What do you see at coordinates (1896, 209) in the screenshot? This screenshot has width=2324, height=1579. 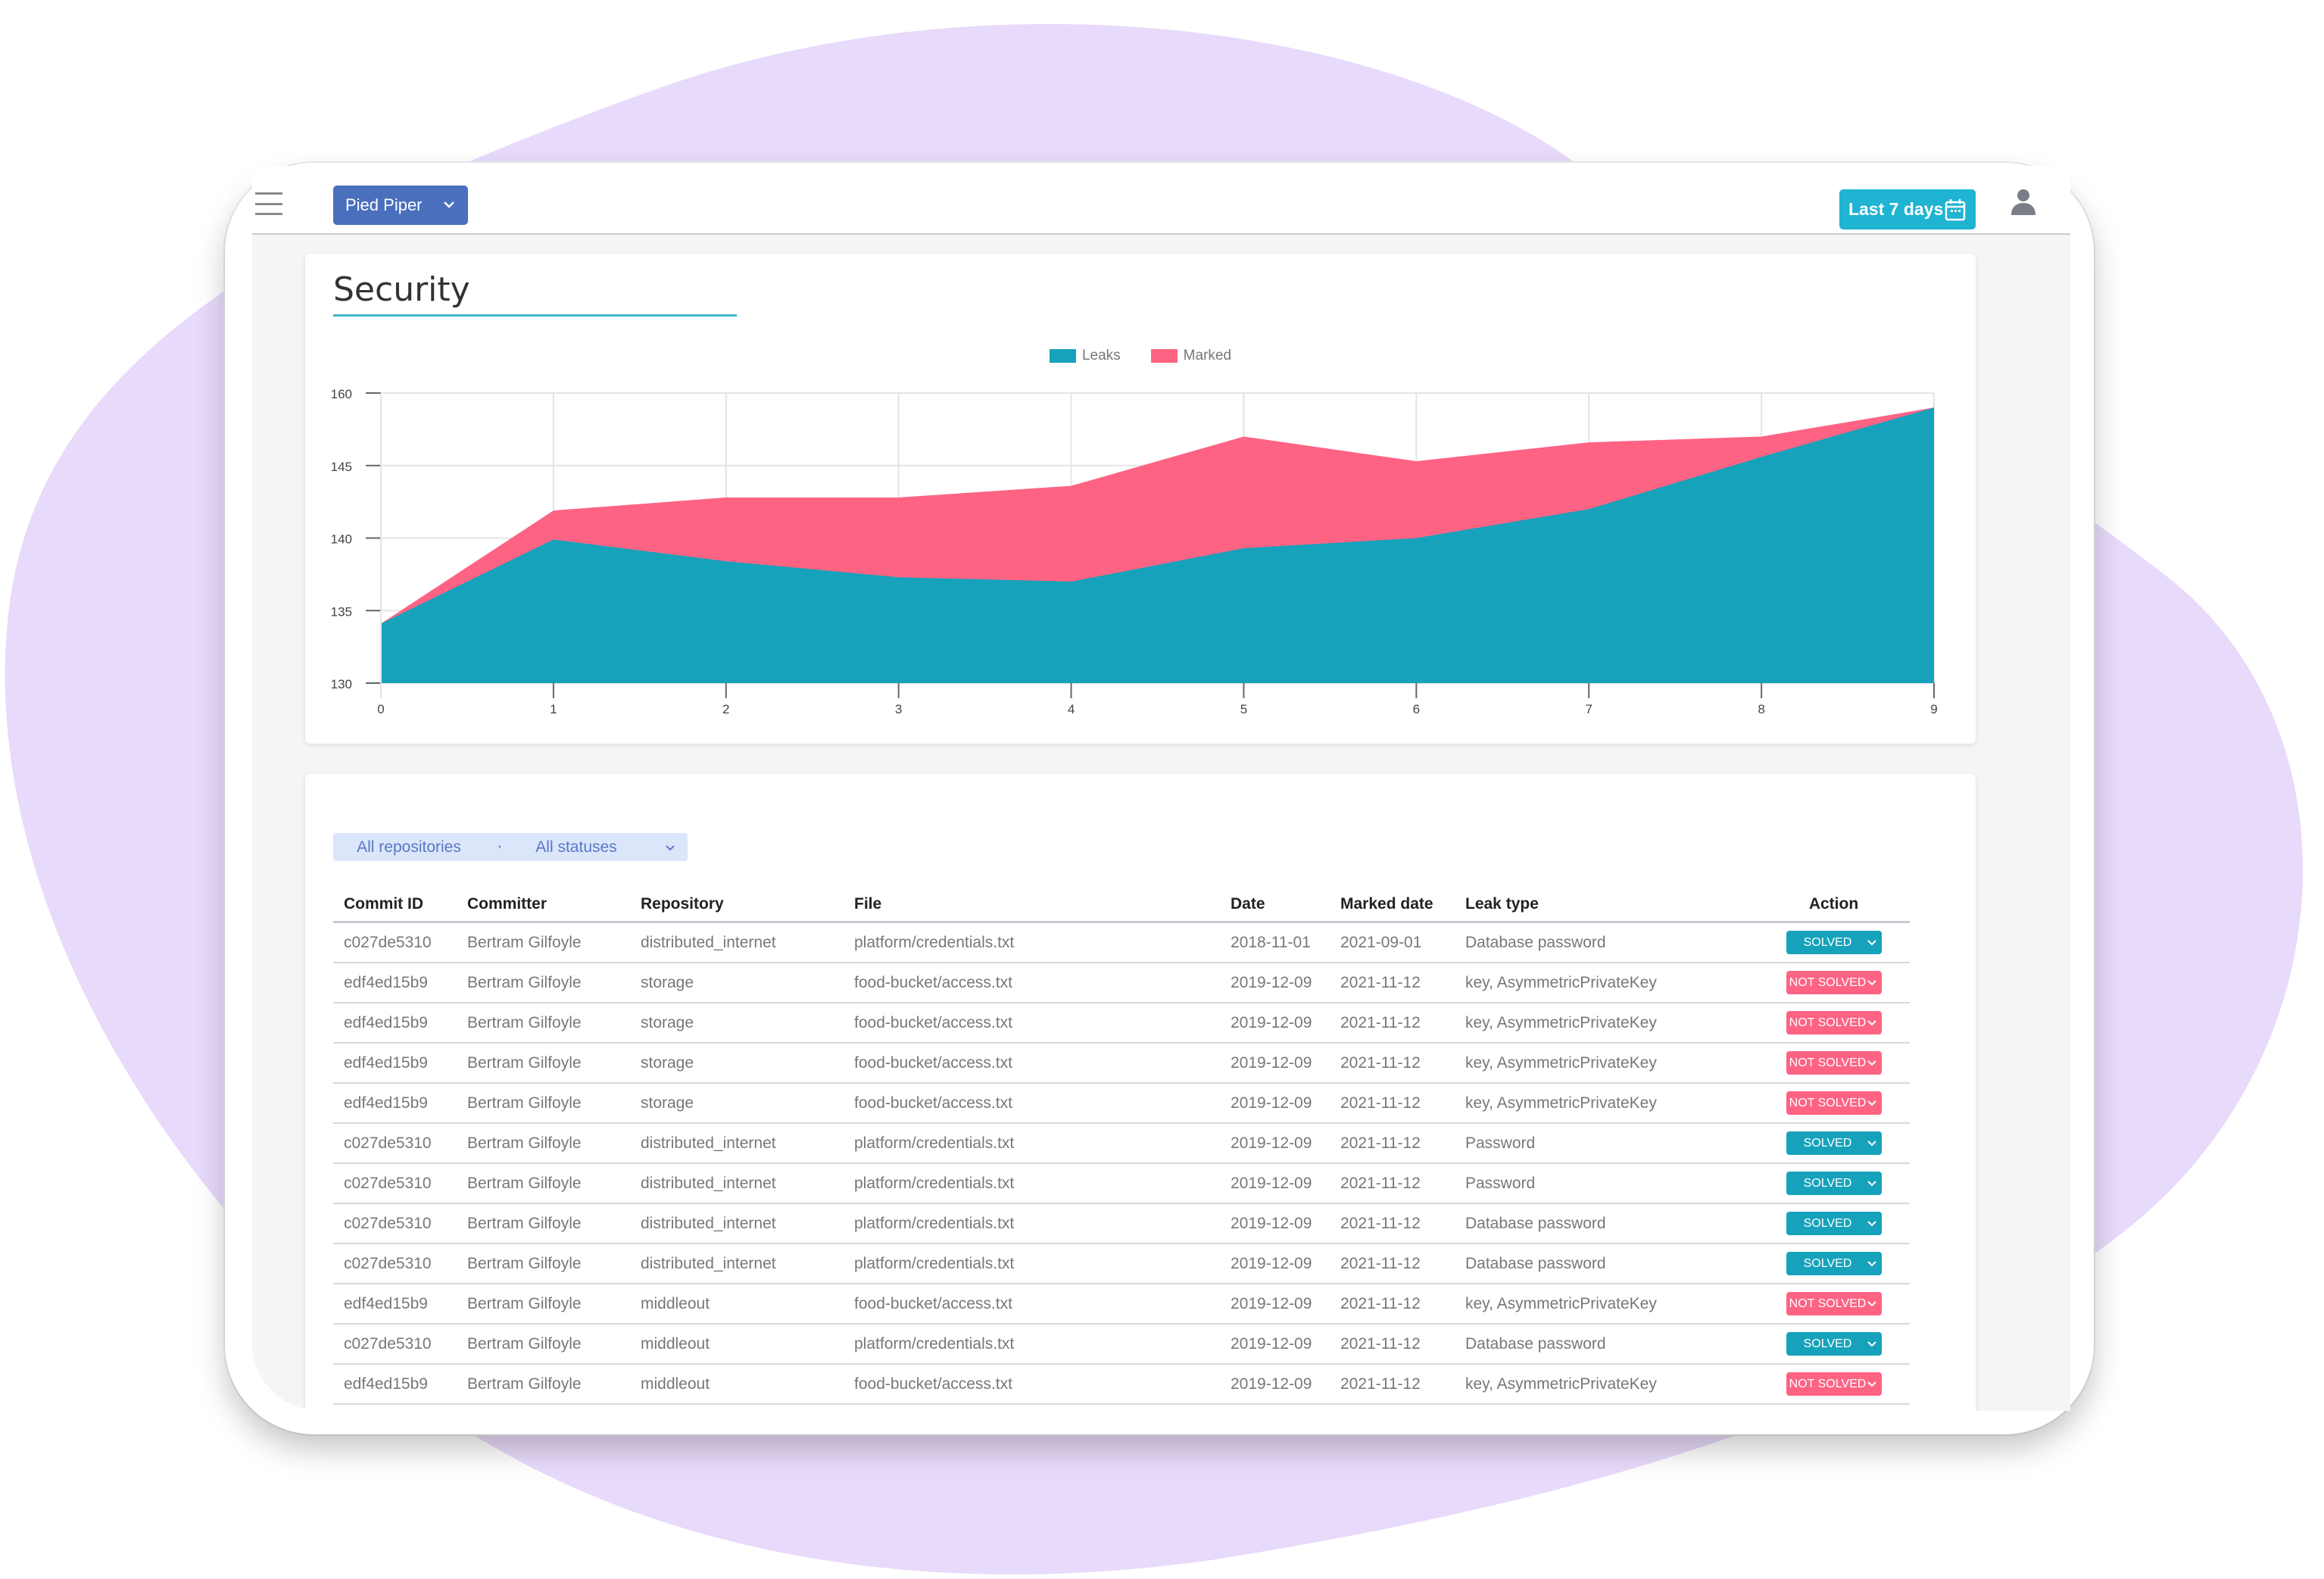 I see `date-range-label: Last 7 days` at bounding box center [1896, 209].